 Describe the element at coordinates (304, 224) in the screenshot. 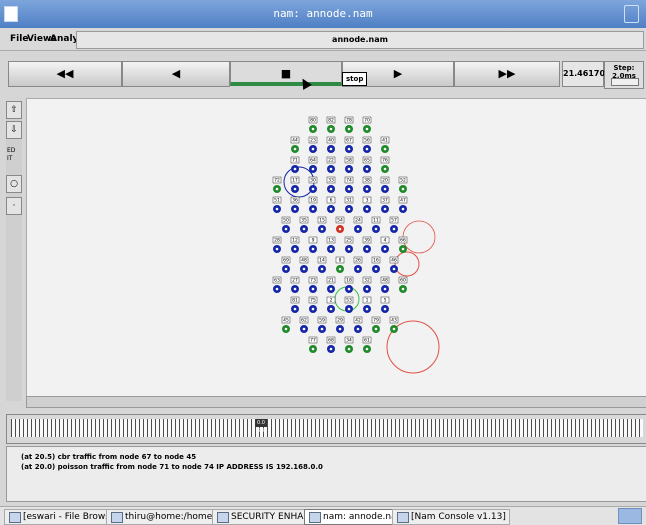

I see `network-node: 35` at that location.